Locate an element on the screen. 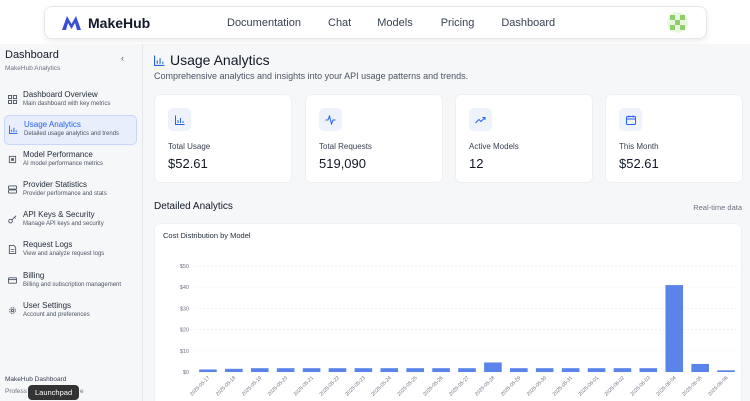 The width and height of the screenshot is (750, 401). y-tick-label: $50 is located at coordinates (184, 267).